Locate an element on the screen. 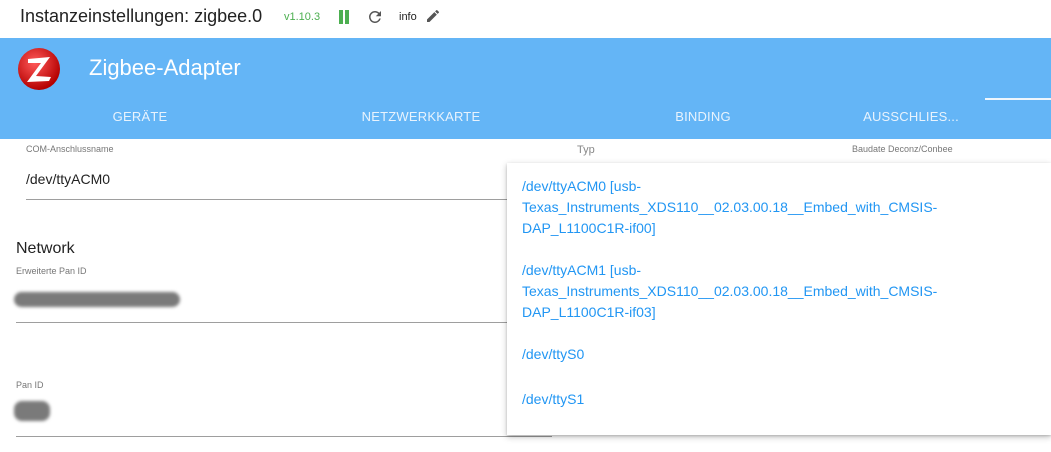  version-badge: v1.10.3 is located at coordinates (302, 17).